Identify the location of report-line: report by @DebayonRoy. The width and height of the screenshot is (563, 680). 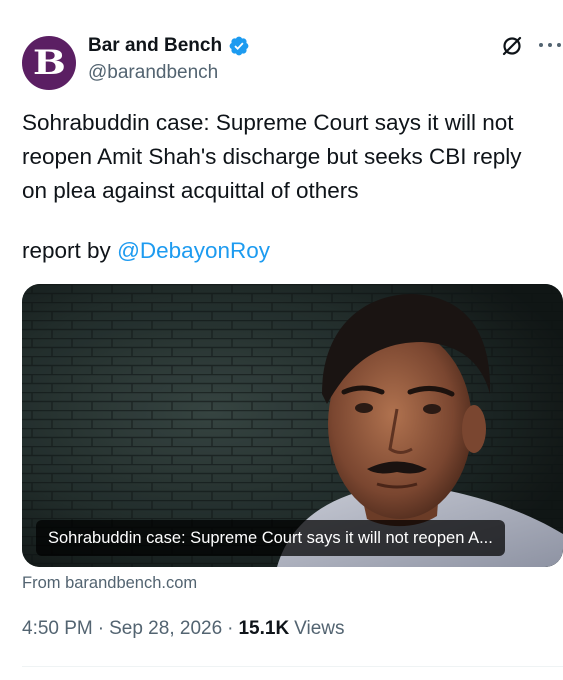
(146, 251).